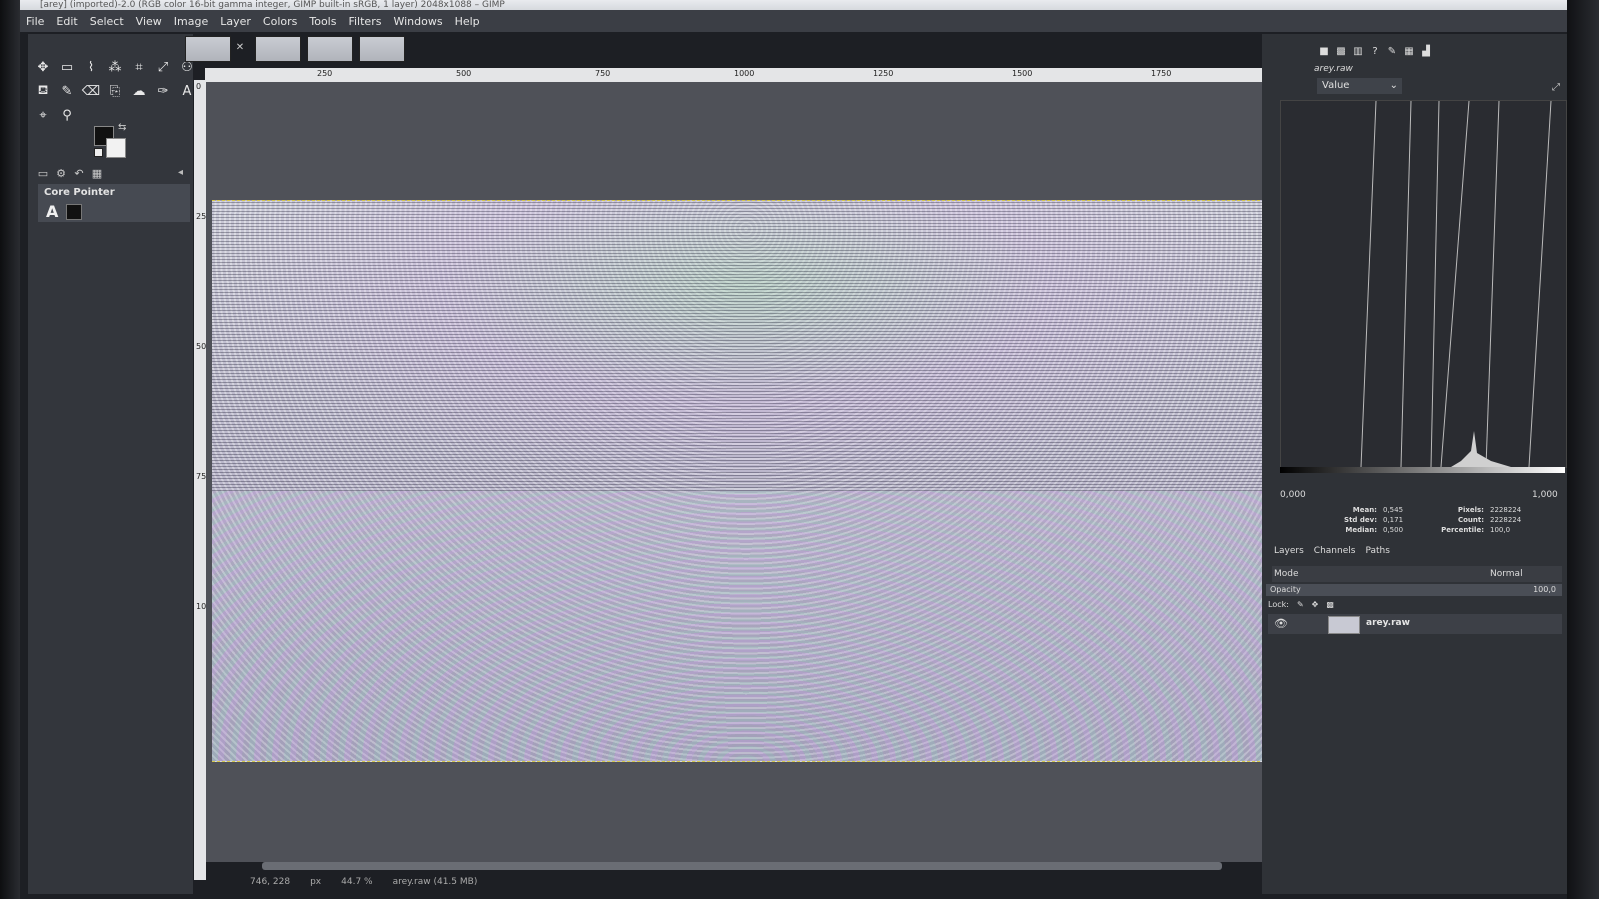  What do you see at coordinates (1462, 530) in the screenshot?
I see `stat-label: Percentile:` at bounding box center [1462, 530].